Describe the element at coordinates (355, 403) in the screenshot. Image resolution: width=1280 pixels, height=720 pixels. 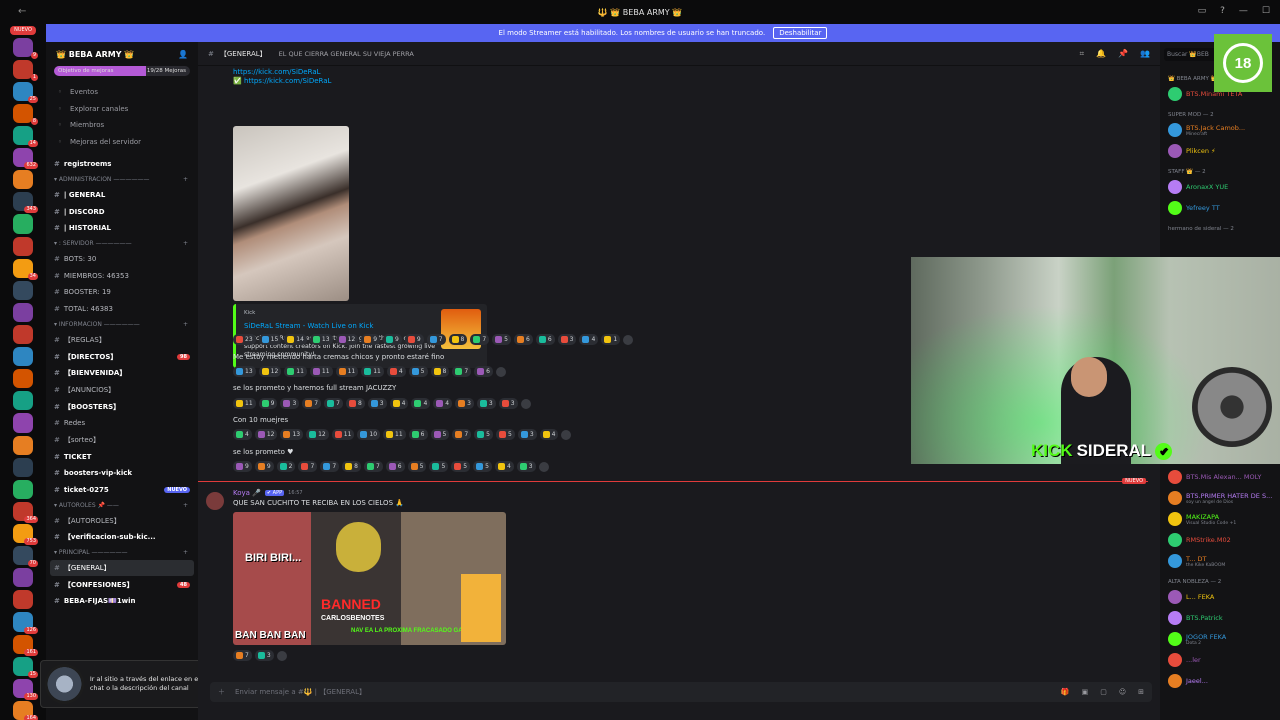
I see `reaction: 8` at that location.